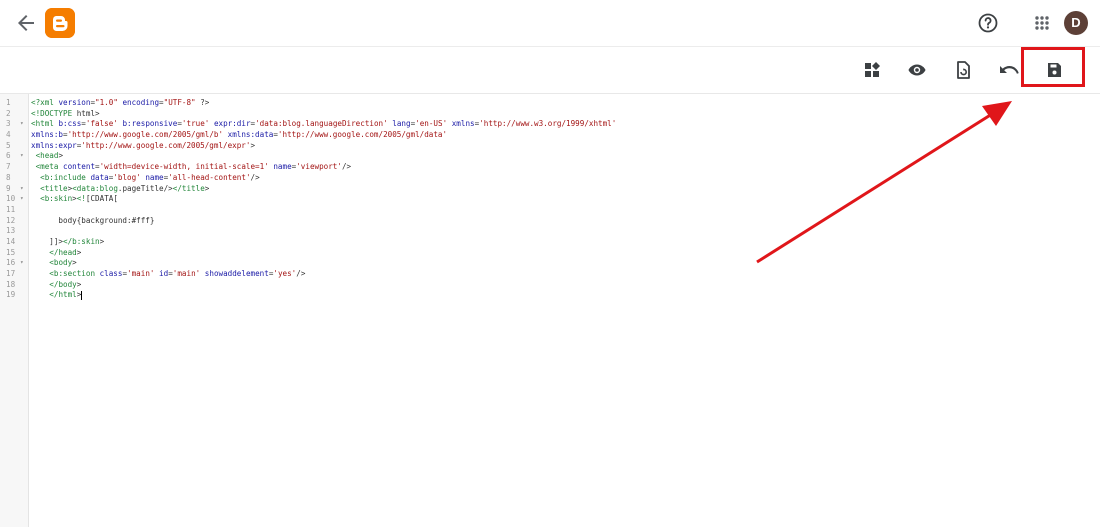 This screenshot has width=1100, height=527. Describe the element at coordinates (8, 167) in the screenshot. I see `line-number: 7` at that location.